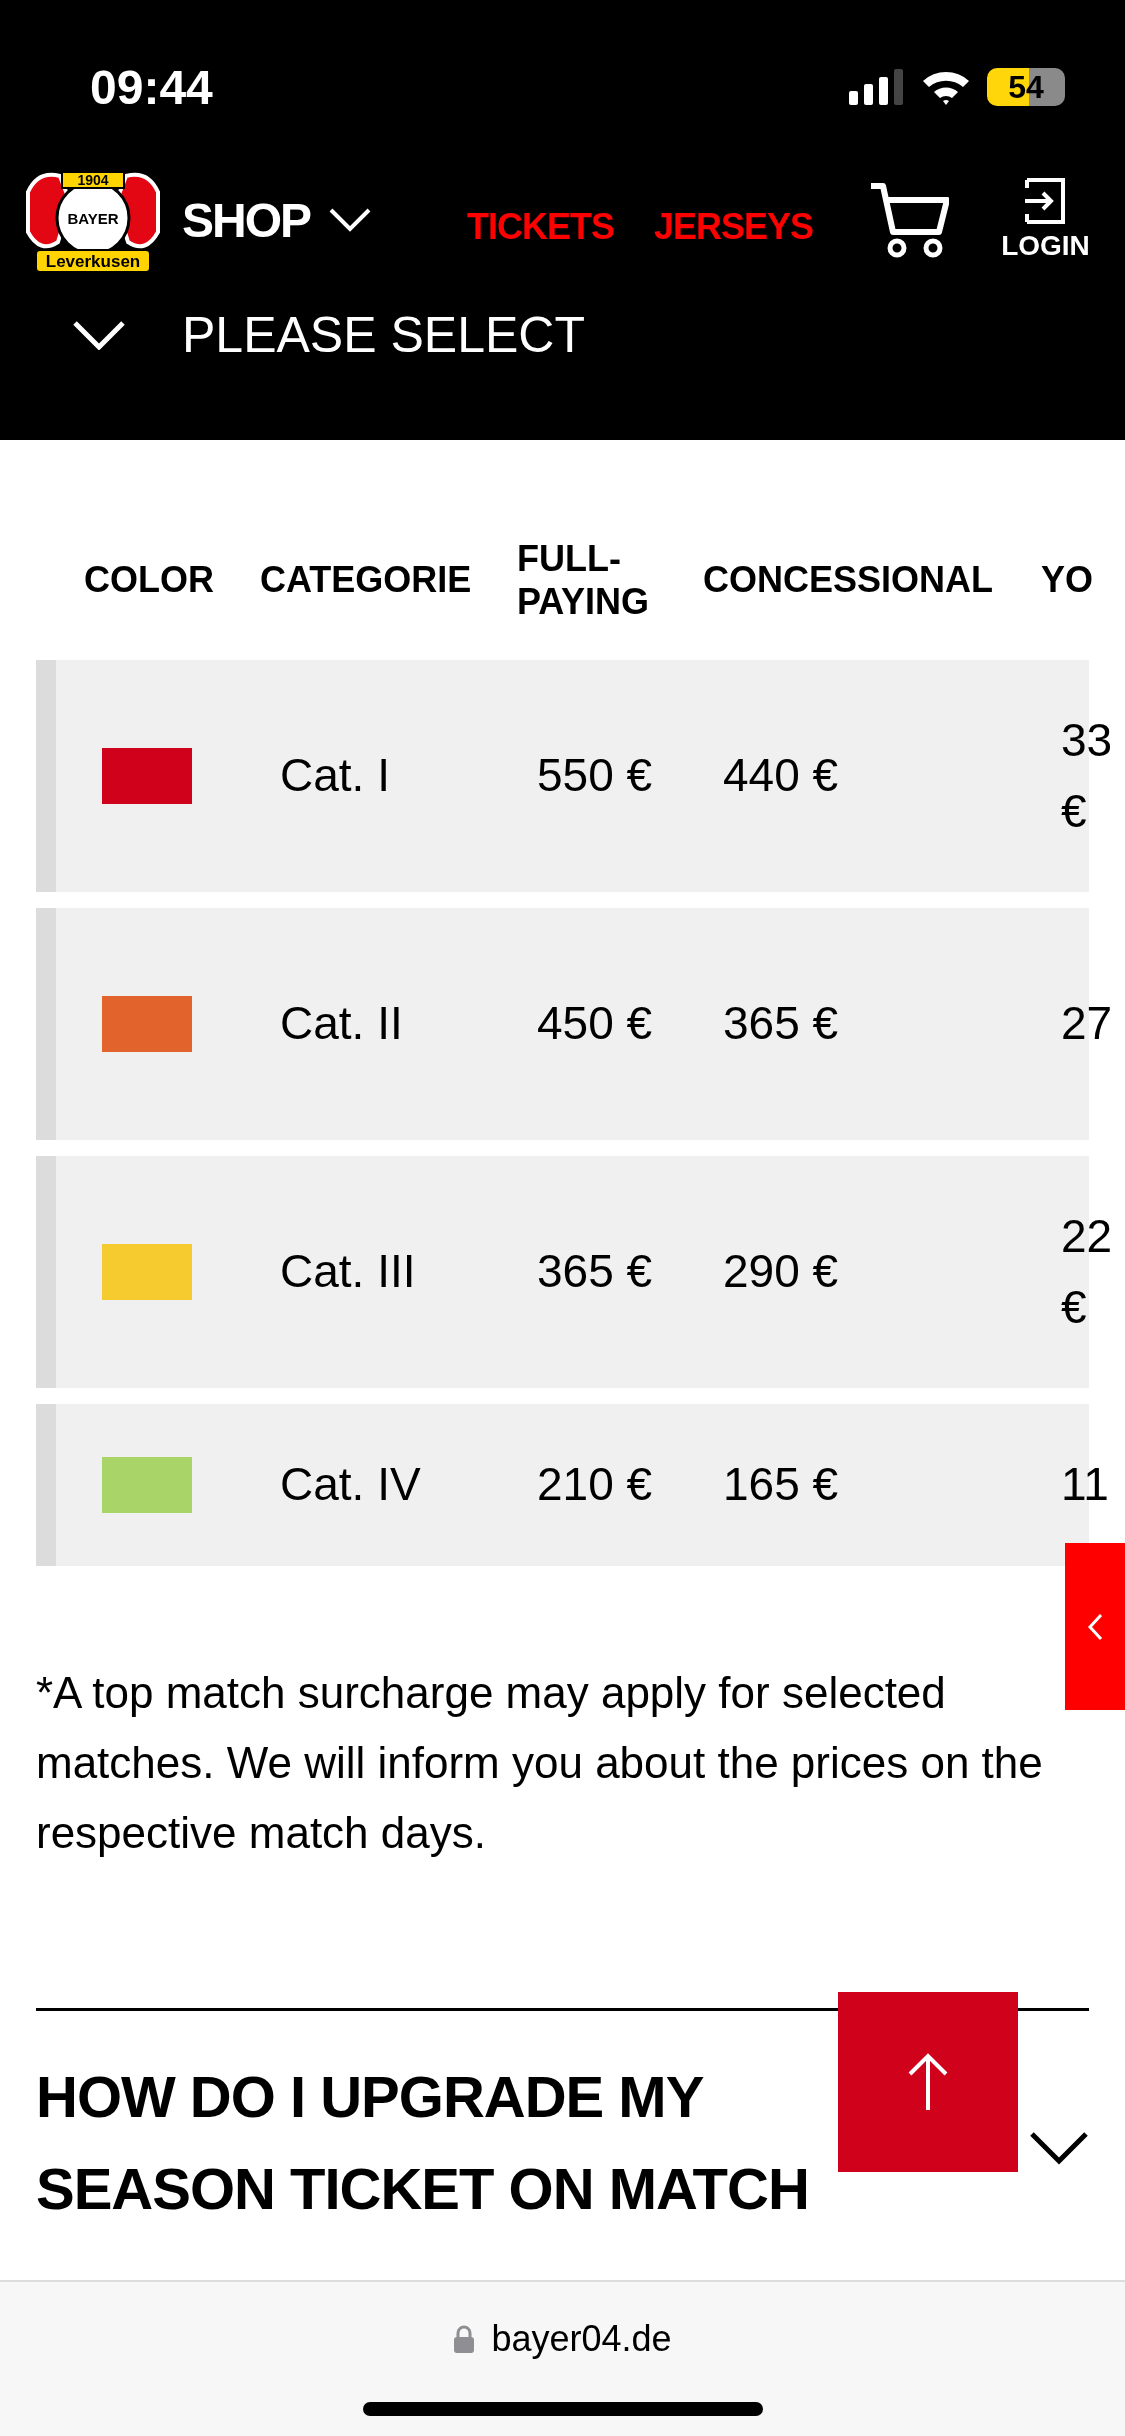 This screenshot has height=2436, width=1125. I want to click on wifi-icon, so click(946, 87).